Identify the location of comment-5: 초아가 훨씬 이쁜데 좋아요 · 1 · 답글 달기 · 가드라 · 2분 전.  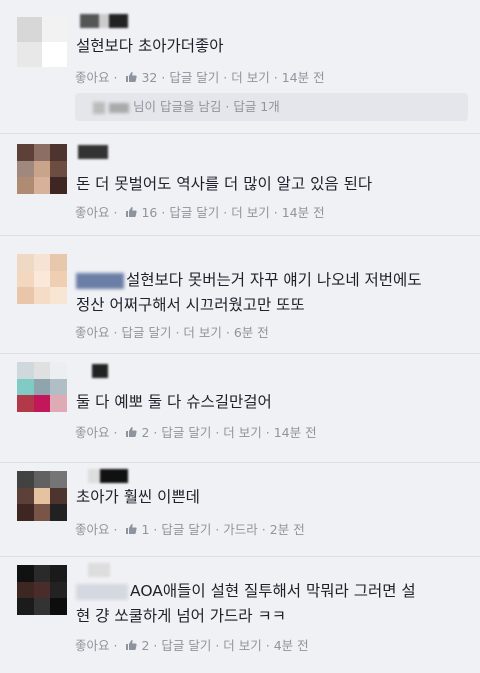
(240, 510).